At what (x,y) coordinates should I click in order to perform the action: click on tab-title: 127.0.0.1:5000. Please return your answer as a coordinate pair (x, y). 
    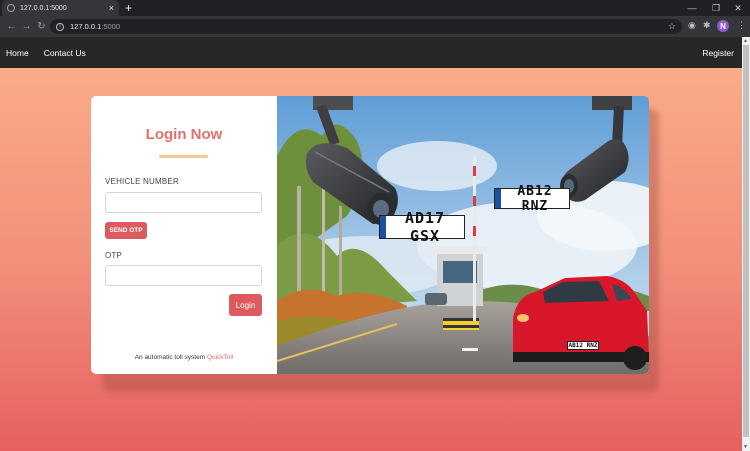
    Looking at the image, I should click on (43, 8).